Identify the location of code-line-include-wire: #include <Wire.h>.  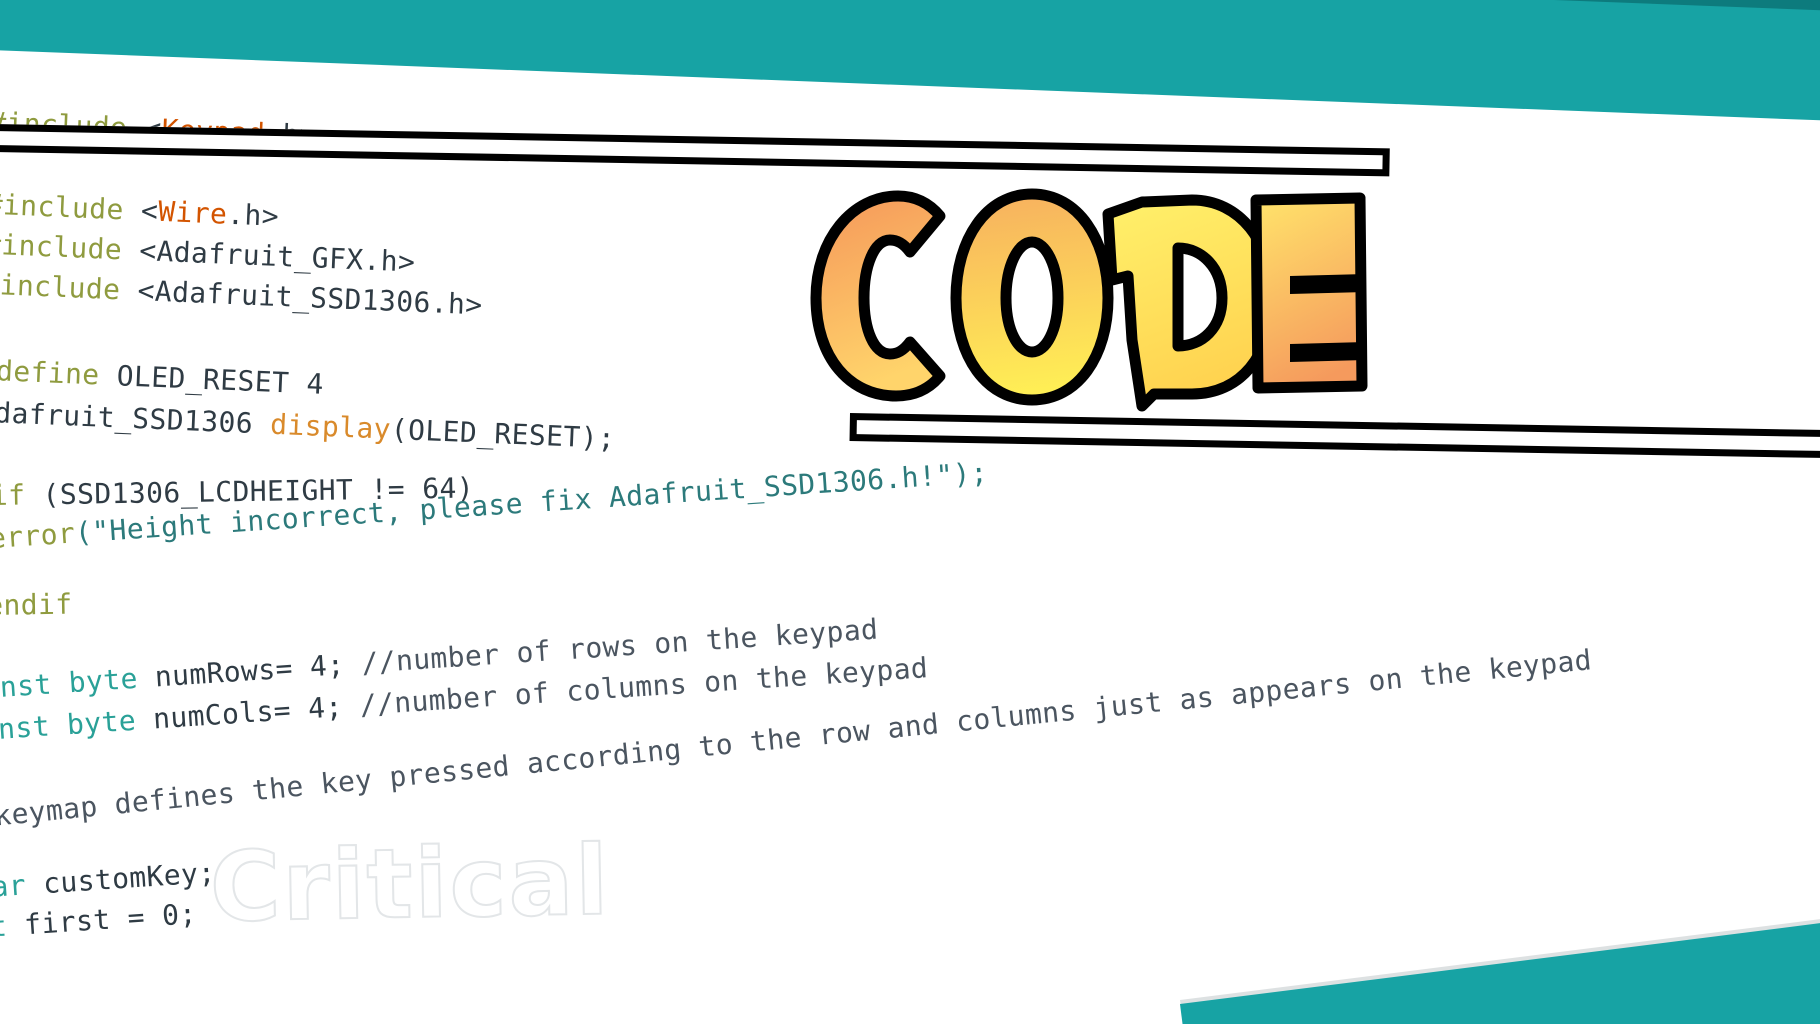
(140, 210).